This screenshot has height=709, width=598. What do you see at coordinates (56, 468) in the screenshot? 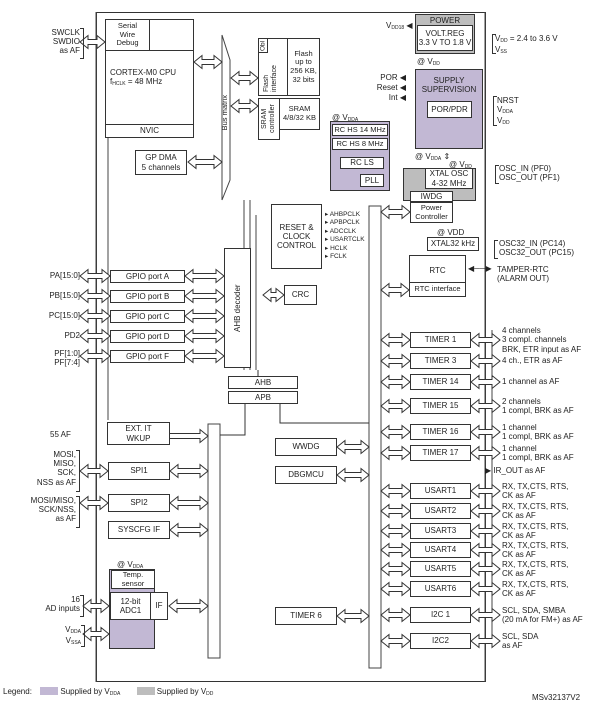
I see `spi1-pins: MOSI, MISO, SCK, NSS as AF` at bounding box center [56, 468].